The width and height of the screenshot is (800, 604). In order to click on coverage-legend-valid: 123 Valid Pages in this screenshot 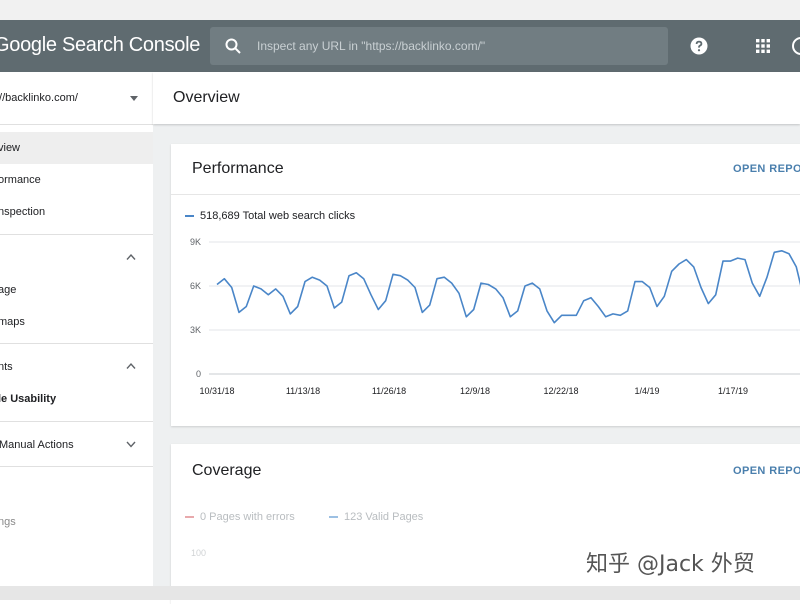, I will do `click(376, 517)`.